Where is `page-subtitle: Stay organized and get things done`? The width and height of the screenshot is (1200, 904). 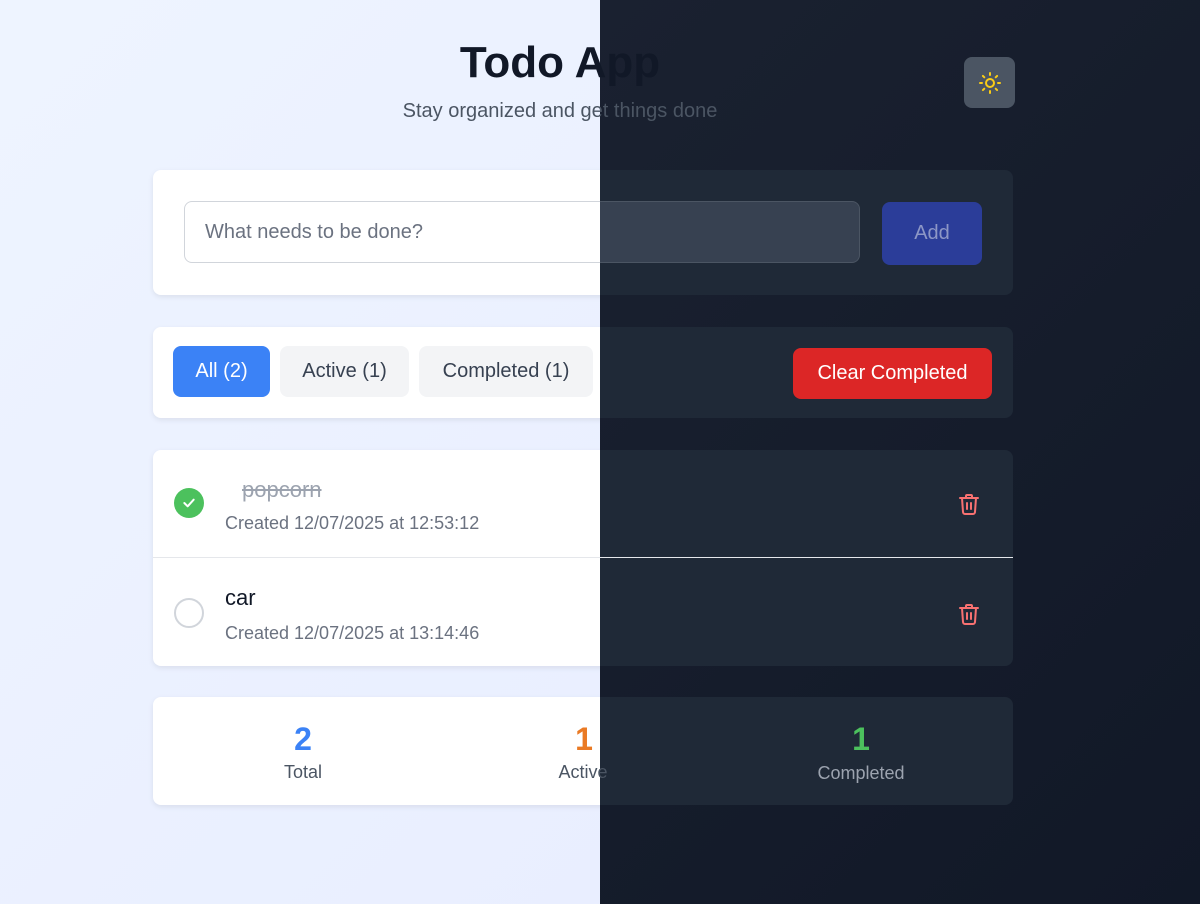
page-subtitle: Stay organized and get things done is located at coordinates (560, 111).